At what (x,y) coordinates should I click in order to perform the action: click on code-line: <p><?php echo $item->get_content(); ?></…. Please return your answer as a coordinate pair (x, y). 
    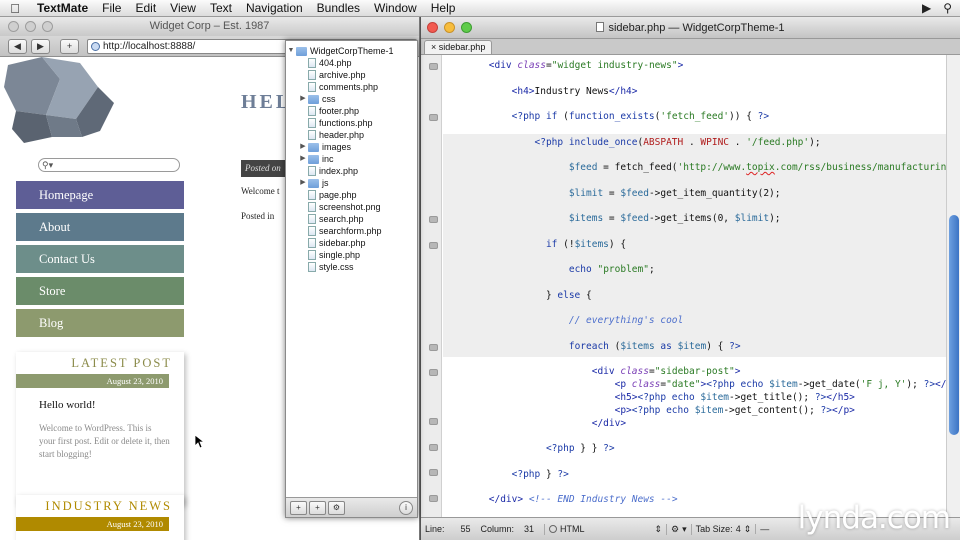
    Looking at the image, I should click on (734, 410).